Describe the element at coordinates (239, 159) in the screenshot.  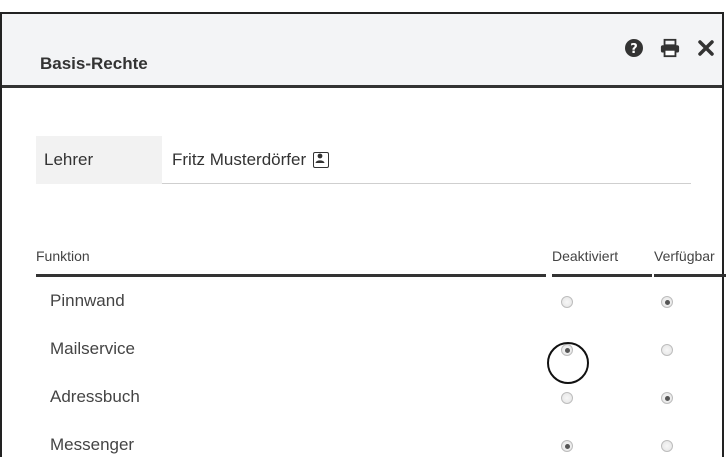
I see `teacher-name: Fritz Musterdörfer` at that location.